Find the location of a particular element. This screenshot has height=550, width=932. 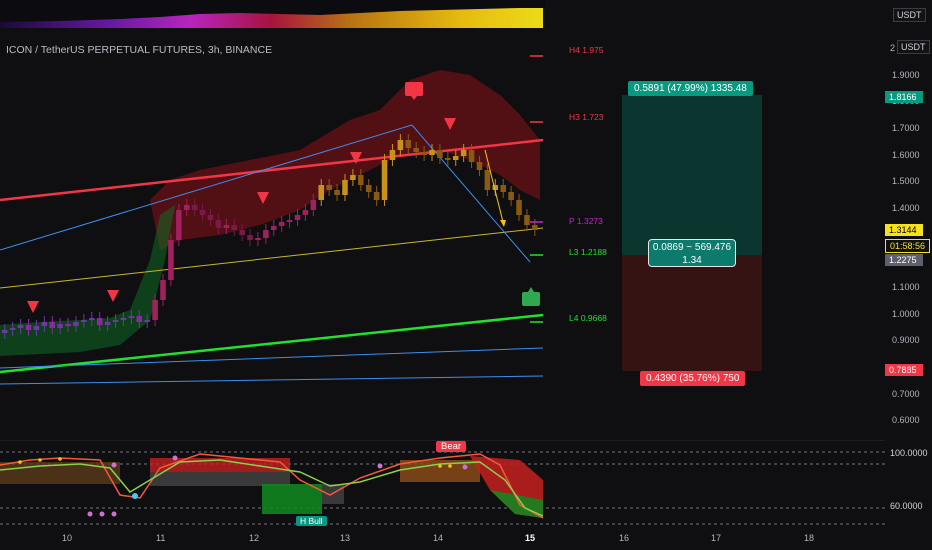

pivot-p: P 1.3273 is located at coordinates (586, 221).